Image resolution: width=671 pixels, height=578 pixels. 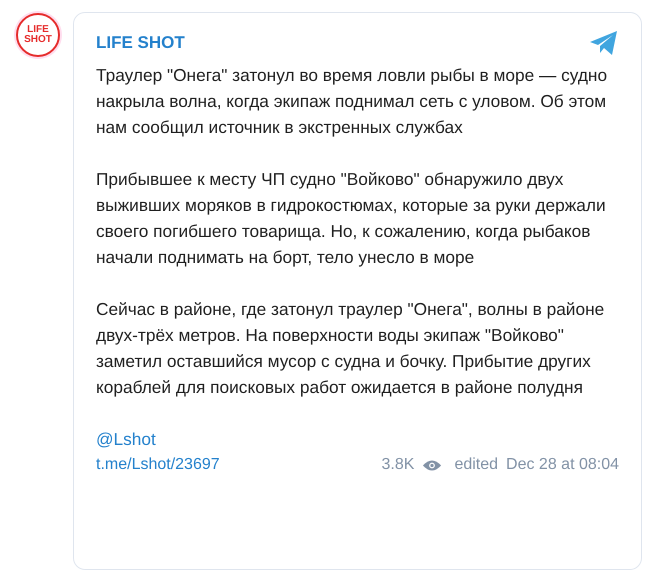 I want to click on post-paragraph: Сейчас в районе, где затонул траулер "Онега", волны в районе двух-трёх метров. На поверхности воды экипаж "Войково" заметил оставшийся мусор с судна и бочку. Прибытие других кораблей для поисковых работ ожидается в районе полудня, so click(x=351, y=348).